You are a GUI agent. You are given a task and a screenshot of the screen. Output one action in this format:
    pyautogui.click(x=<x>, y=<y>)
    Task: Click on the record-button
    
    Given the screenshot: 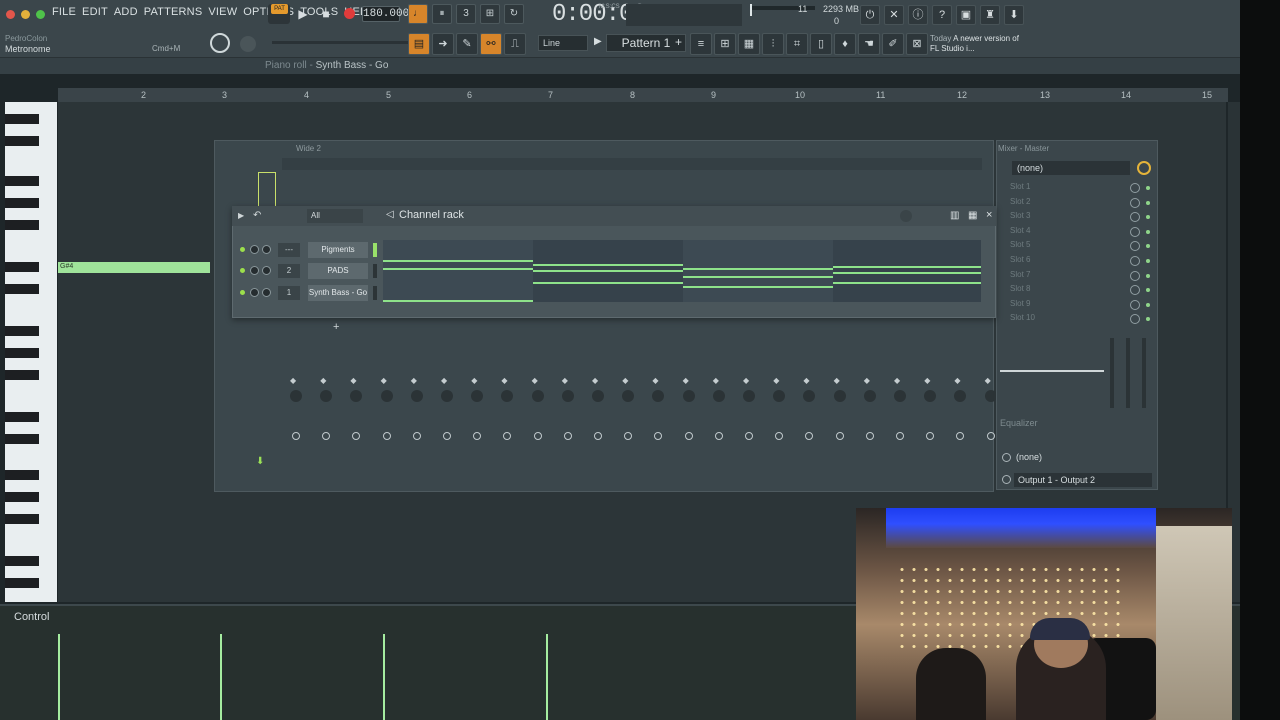 What is the action you would take?
    pyautogui.click(x=349, y=14)
    